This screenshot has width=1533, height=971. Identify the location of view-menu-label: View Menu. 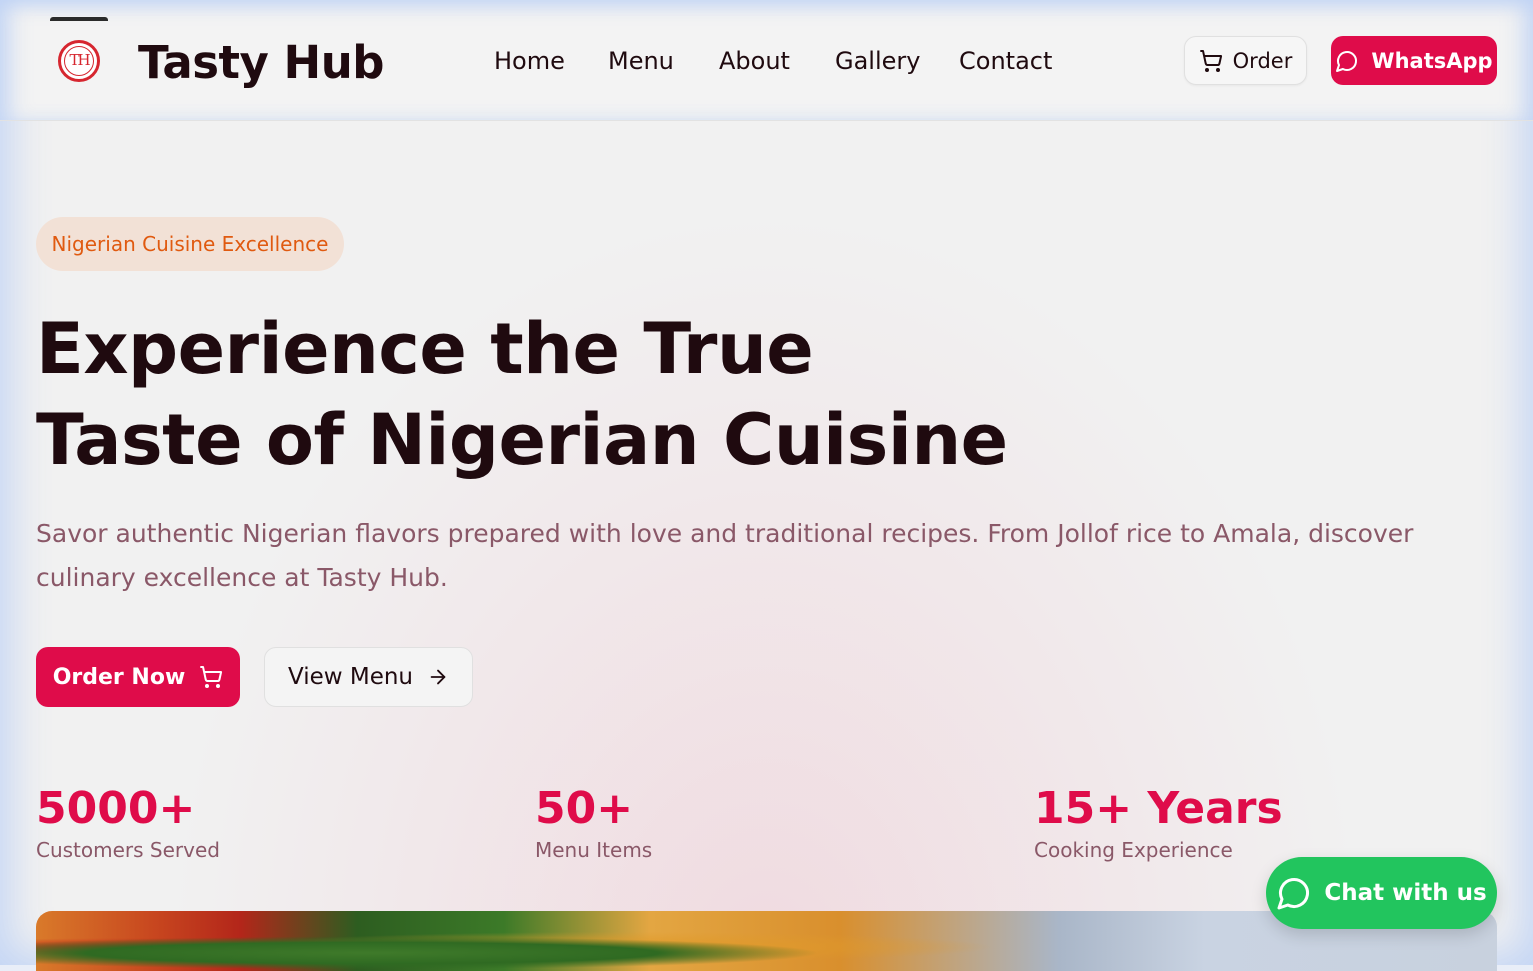
(350, 677).